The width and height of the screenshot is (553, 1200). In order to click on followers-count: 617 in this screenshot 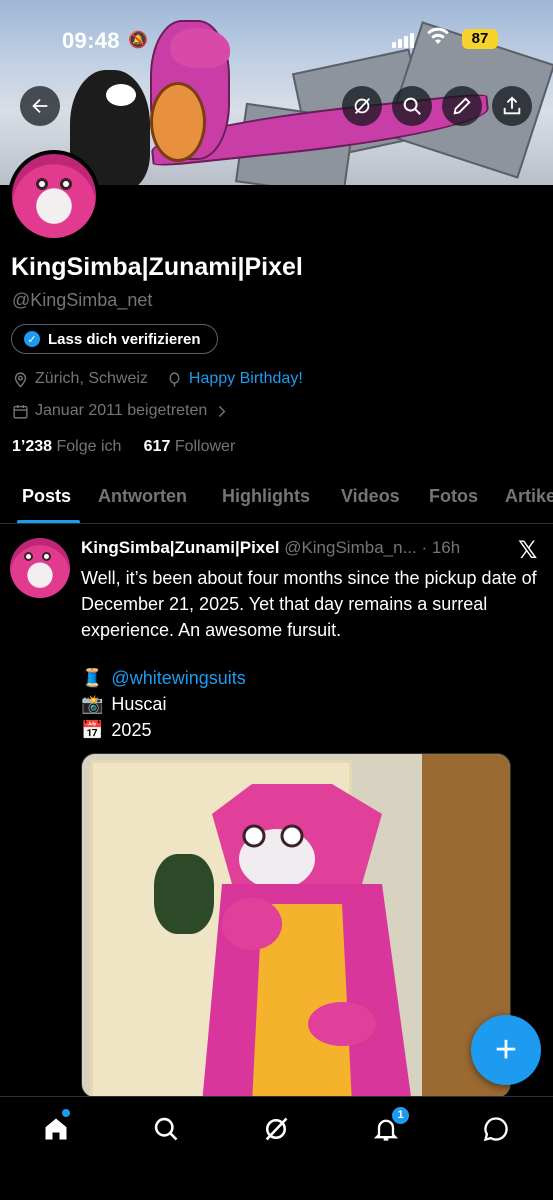, I will do `click(157, 446)`.